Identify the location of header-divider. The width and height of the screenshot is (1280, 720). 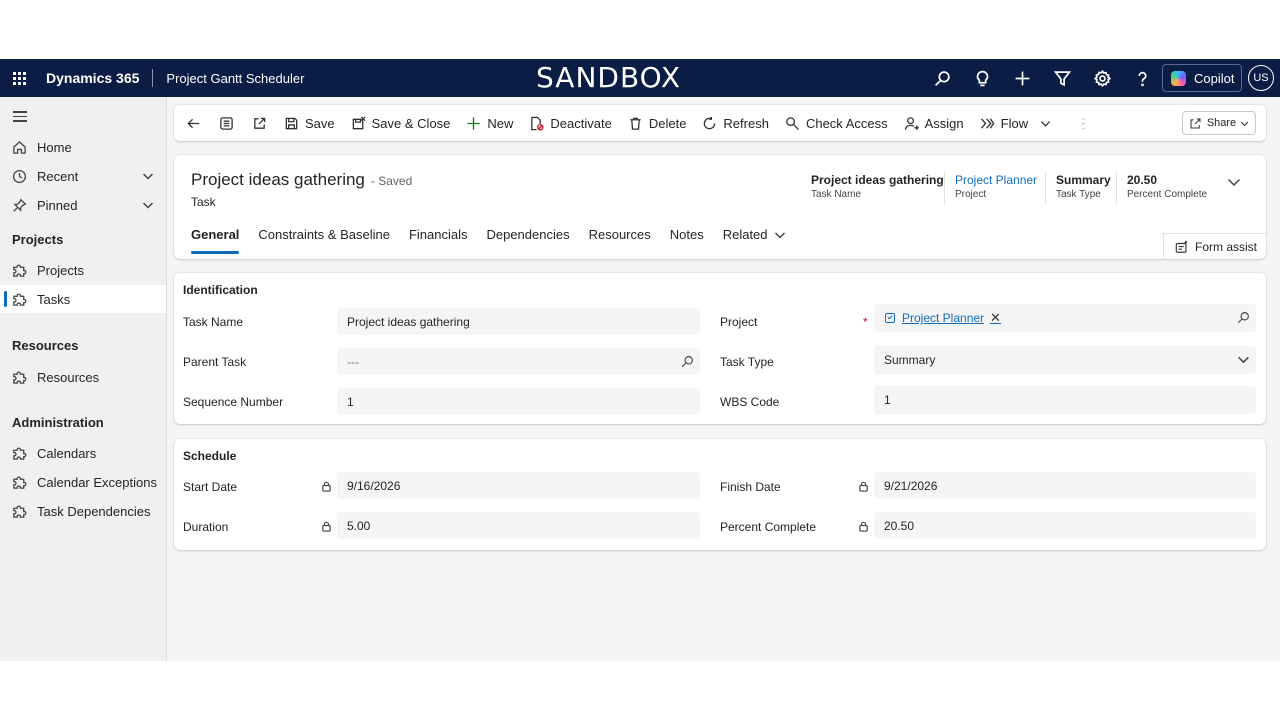
(1045, 188).